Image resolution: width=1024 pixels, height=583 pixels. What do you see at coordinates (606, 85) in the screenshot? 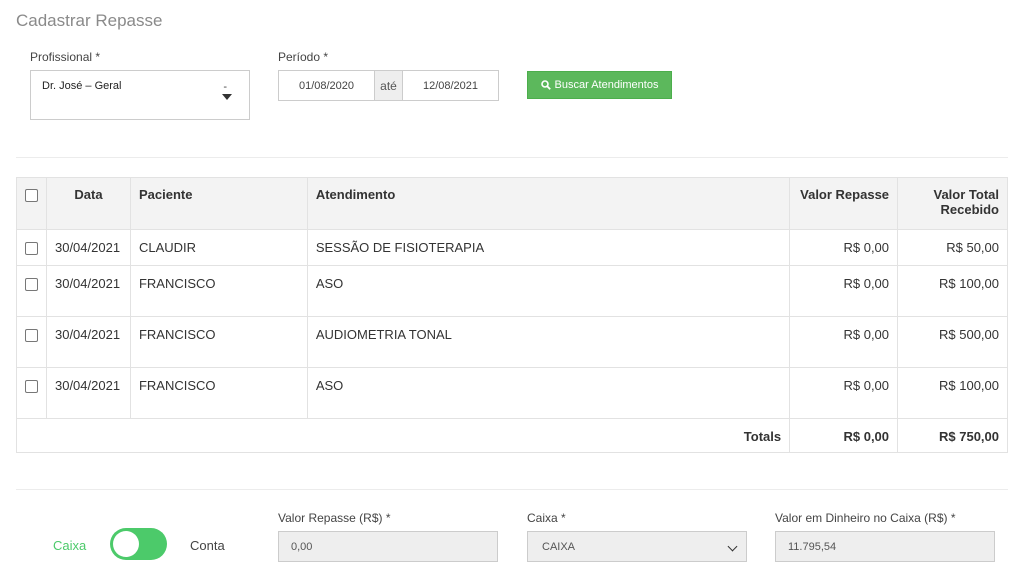
I see `buscar-atendimentos-label: Buscar Atendimentos` at bounding box center [606, 85].